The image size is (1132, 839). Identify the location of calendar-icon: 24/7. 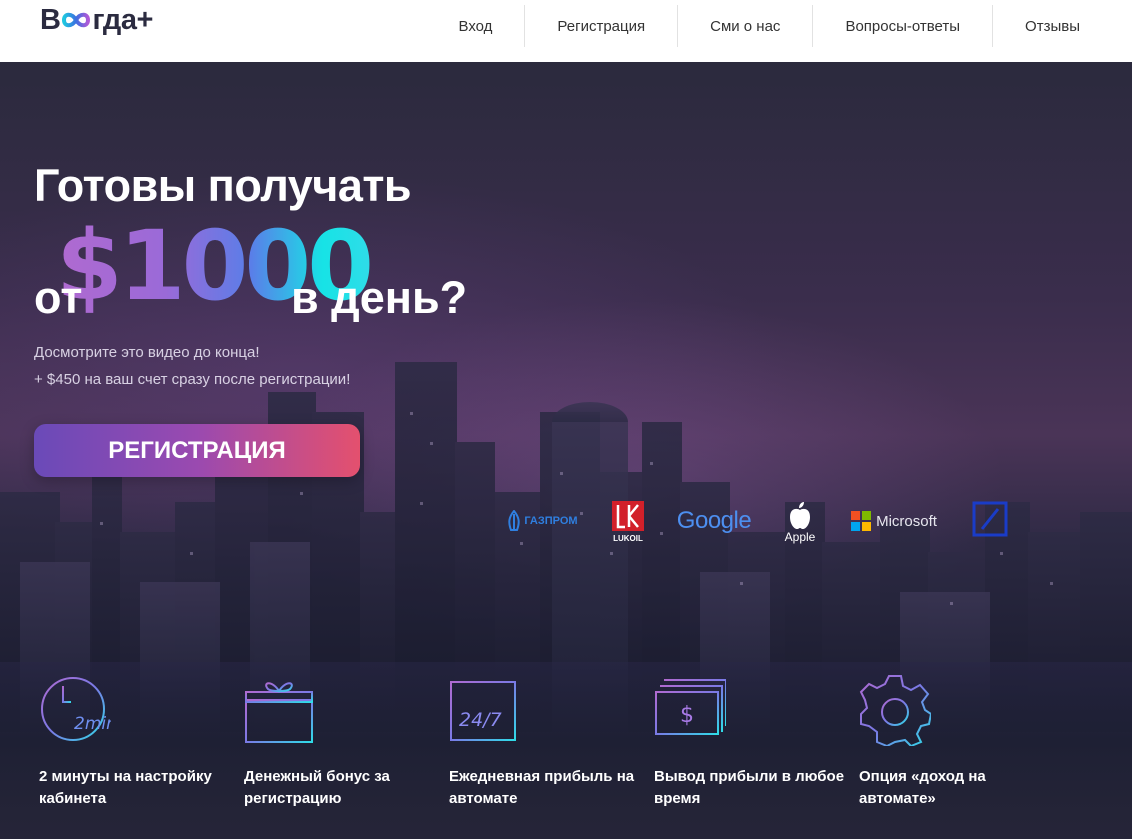
(483, 708).